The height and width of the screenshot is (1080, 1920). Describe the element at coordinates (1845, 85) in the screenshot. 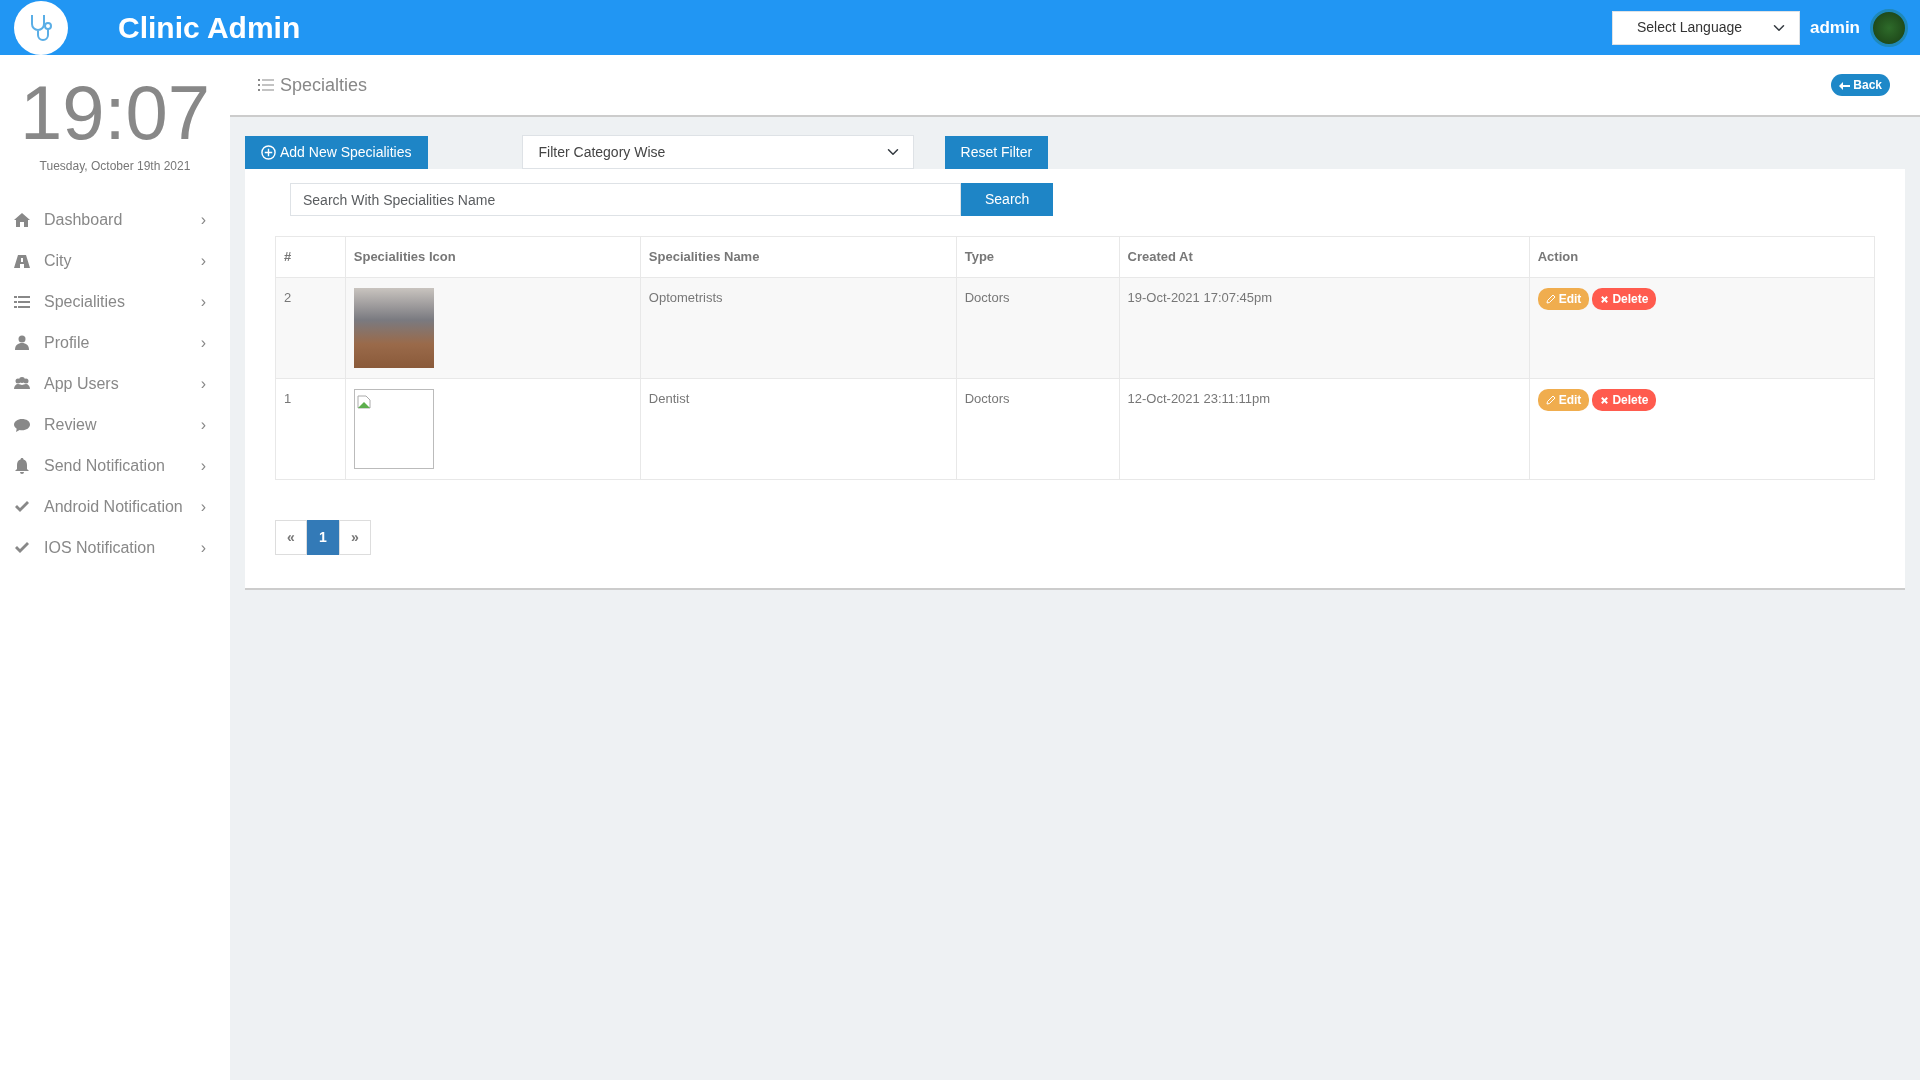

I see `arrow-left-icon` at that location.